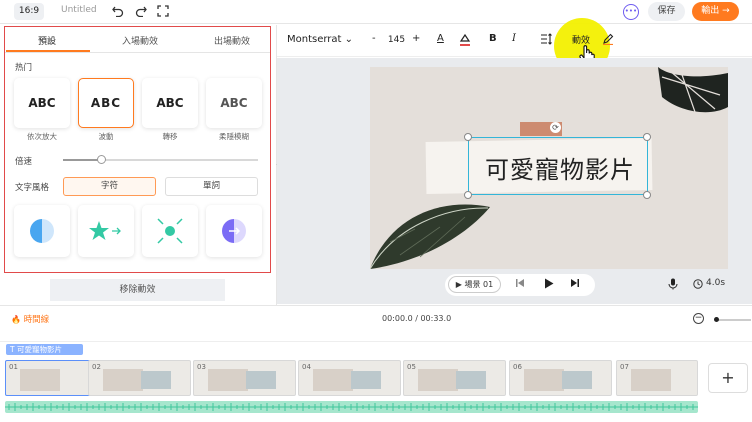  What do you see at coordinates (514, 38) in the screenshot?
I see `italic-button: I` at bounding box center [514, 38].